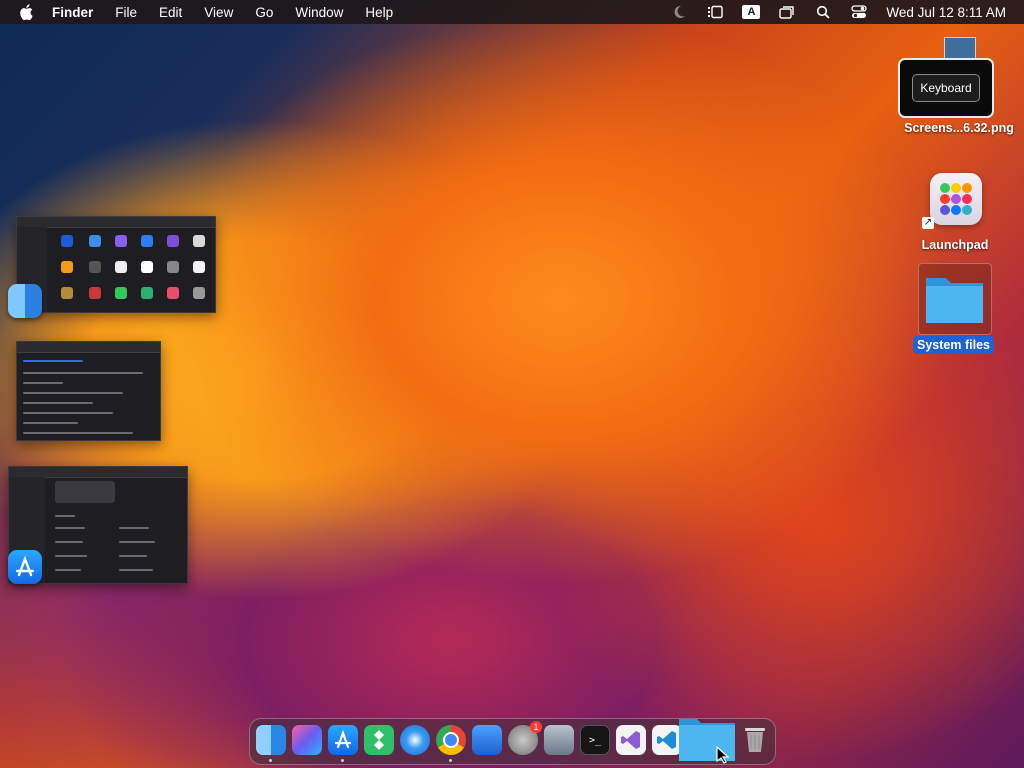 The width and height of the screenshot is (1024, 768). What do you see at coordinates (559, 740) in the screenshot?
I see `dock-automator-icon` at bounding box center [559, 740].